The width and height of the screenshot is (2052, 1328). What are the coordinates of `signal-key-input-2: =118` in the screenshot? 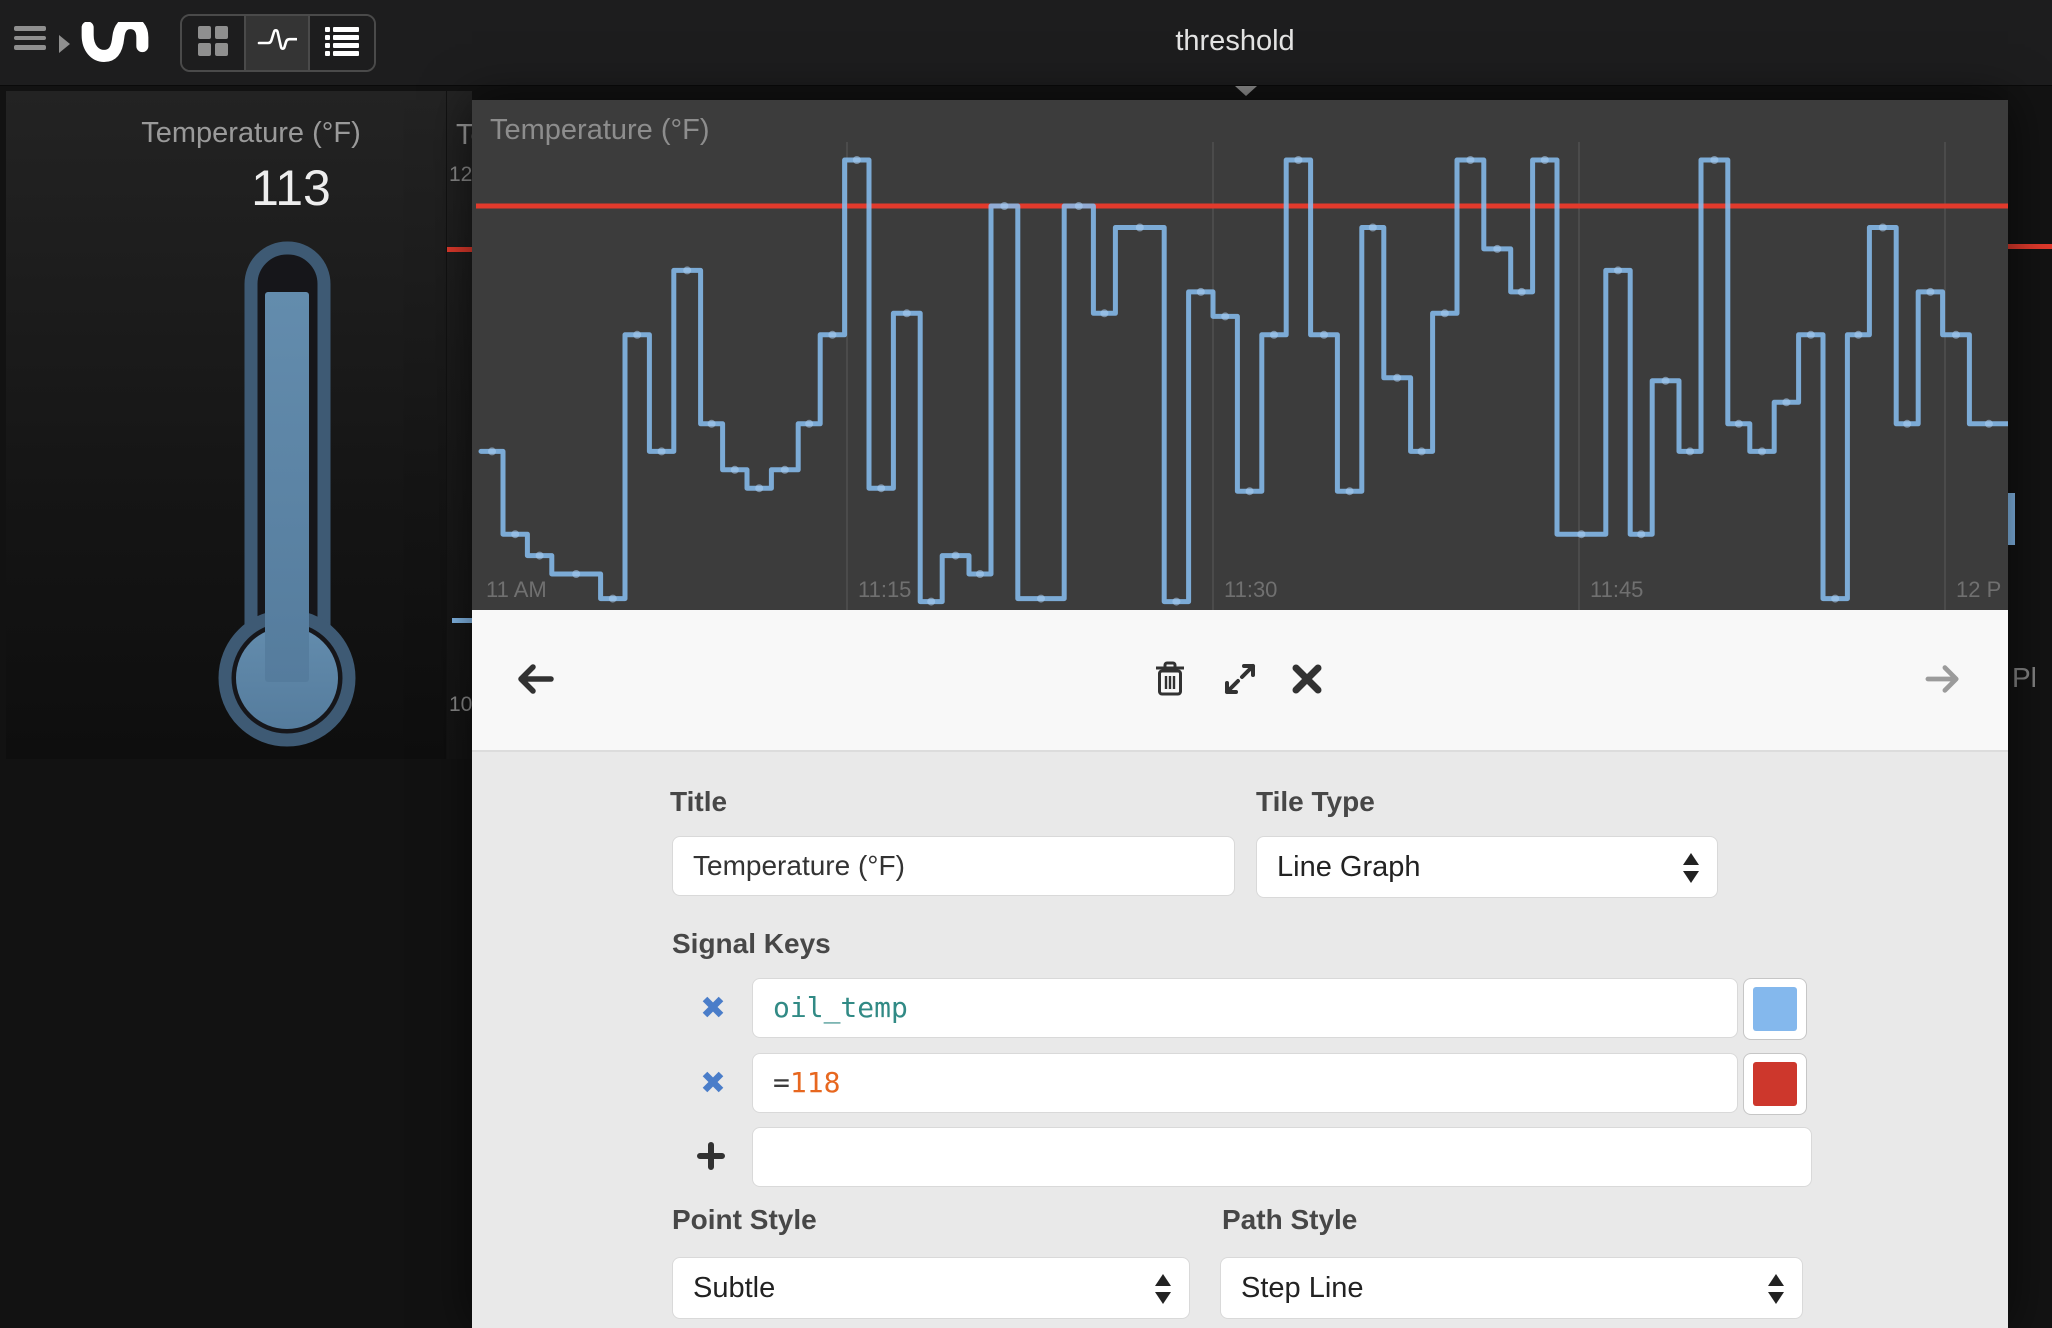 It's located at (1245, 1083).